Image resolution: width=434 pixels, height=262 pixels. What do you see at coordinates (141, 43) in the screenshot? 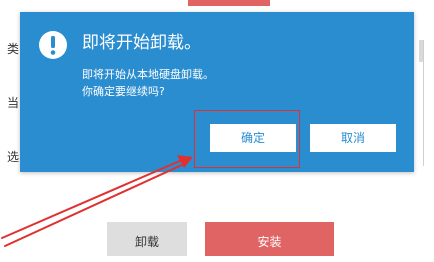
I see `dialog-title: 即将开始卸载。` at bounding box center [141, 43].